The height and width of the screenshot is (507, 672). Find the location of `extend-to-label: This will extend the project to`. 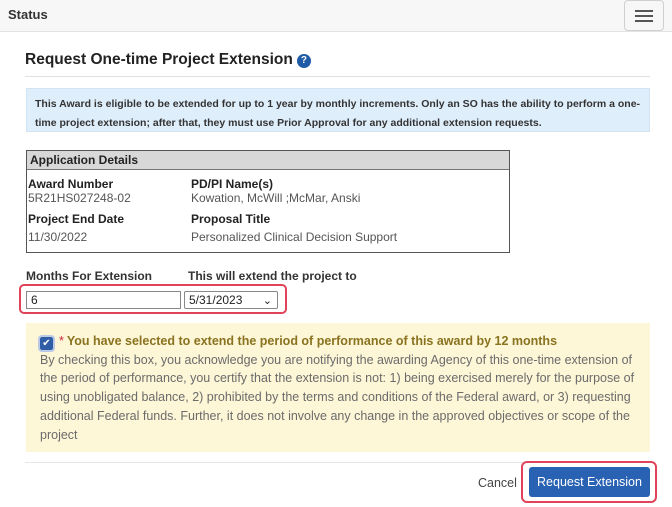

extend-to-label: This will extend the project to is located at coordinates (272, 276).